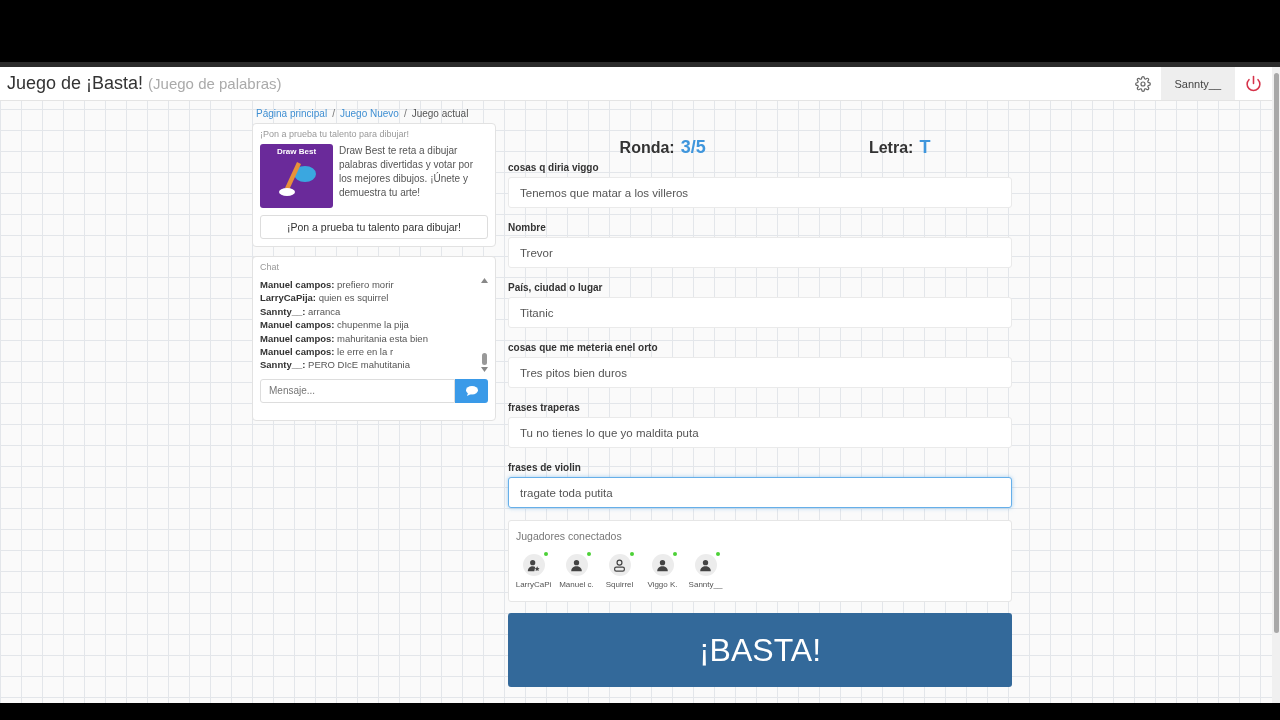 The width and height of the screenshot is (1280, 720). I want to click on promo-image-title: Draw Best, so click(296, 151).